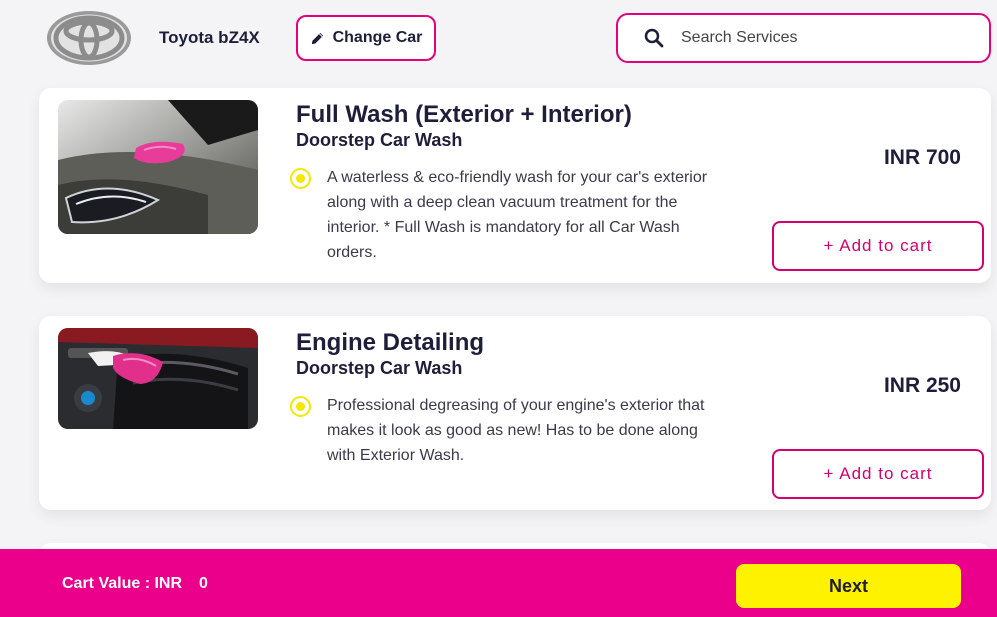 The height and width of the screenshot is (617, 997). What do you see at coordinates (203, 583) in the screenshot?
I see `cart-value-amount: 0` at bounding box center [203, 583].